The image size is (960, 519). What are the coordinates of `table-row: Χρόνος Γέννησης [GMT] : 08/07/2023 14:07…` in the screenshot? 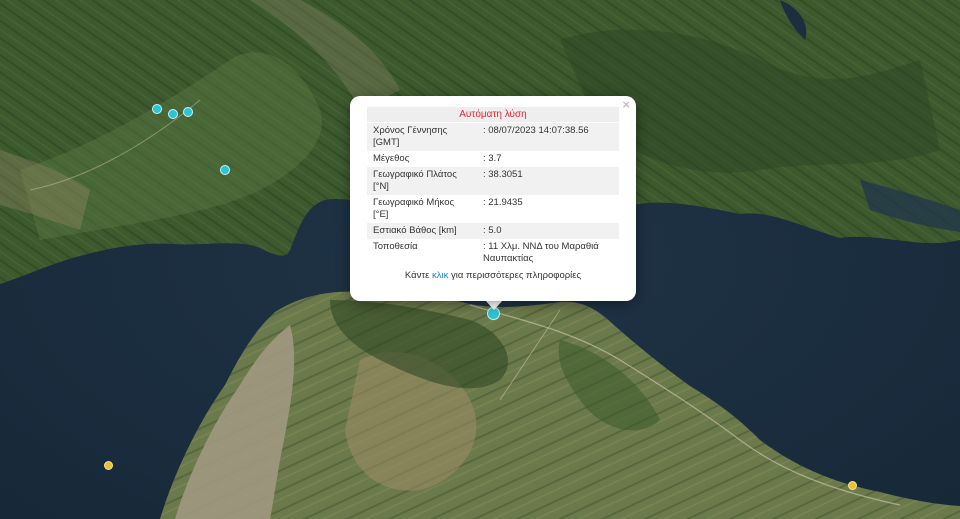 It's located at (493, 137).